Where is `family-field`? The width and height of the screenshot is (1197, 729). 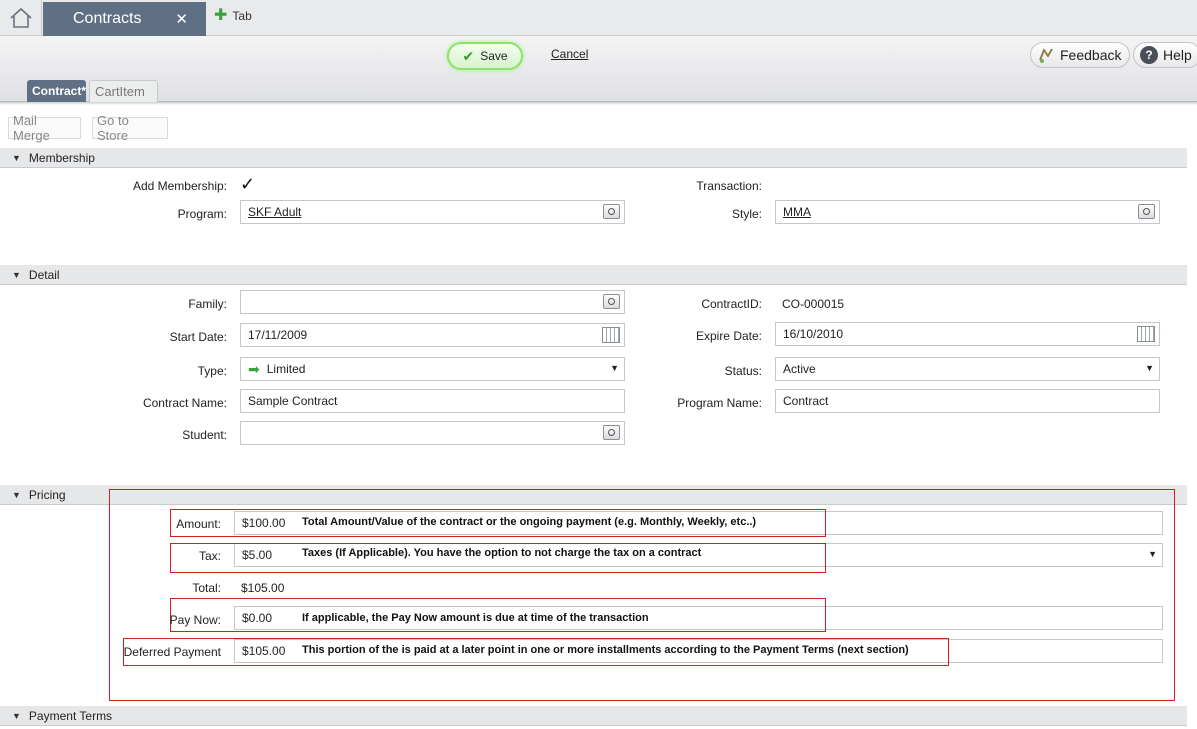 family-field is located at coordinates (432, 302).